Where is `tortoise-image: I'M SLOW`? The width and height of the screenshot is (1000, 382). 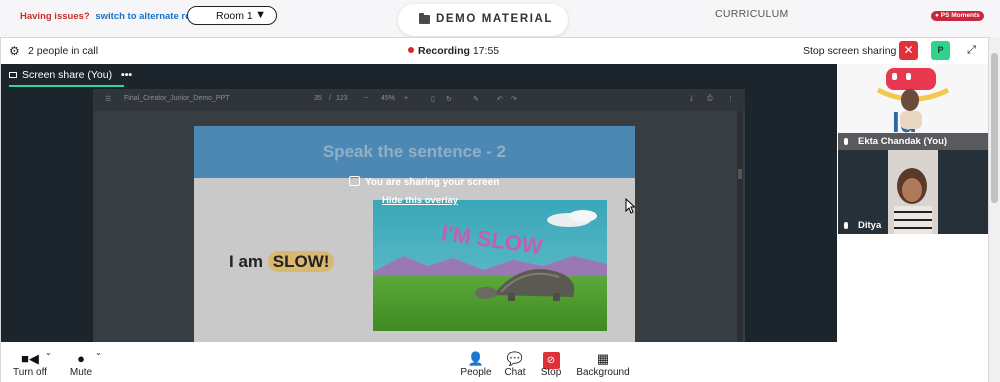 tortoise-image: I'M SLOW is located at coordinates (490, 265).